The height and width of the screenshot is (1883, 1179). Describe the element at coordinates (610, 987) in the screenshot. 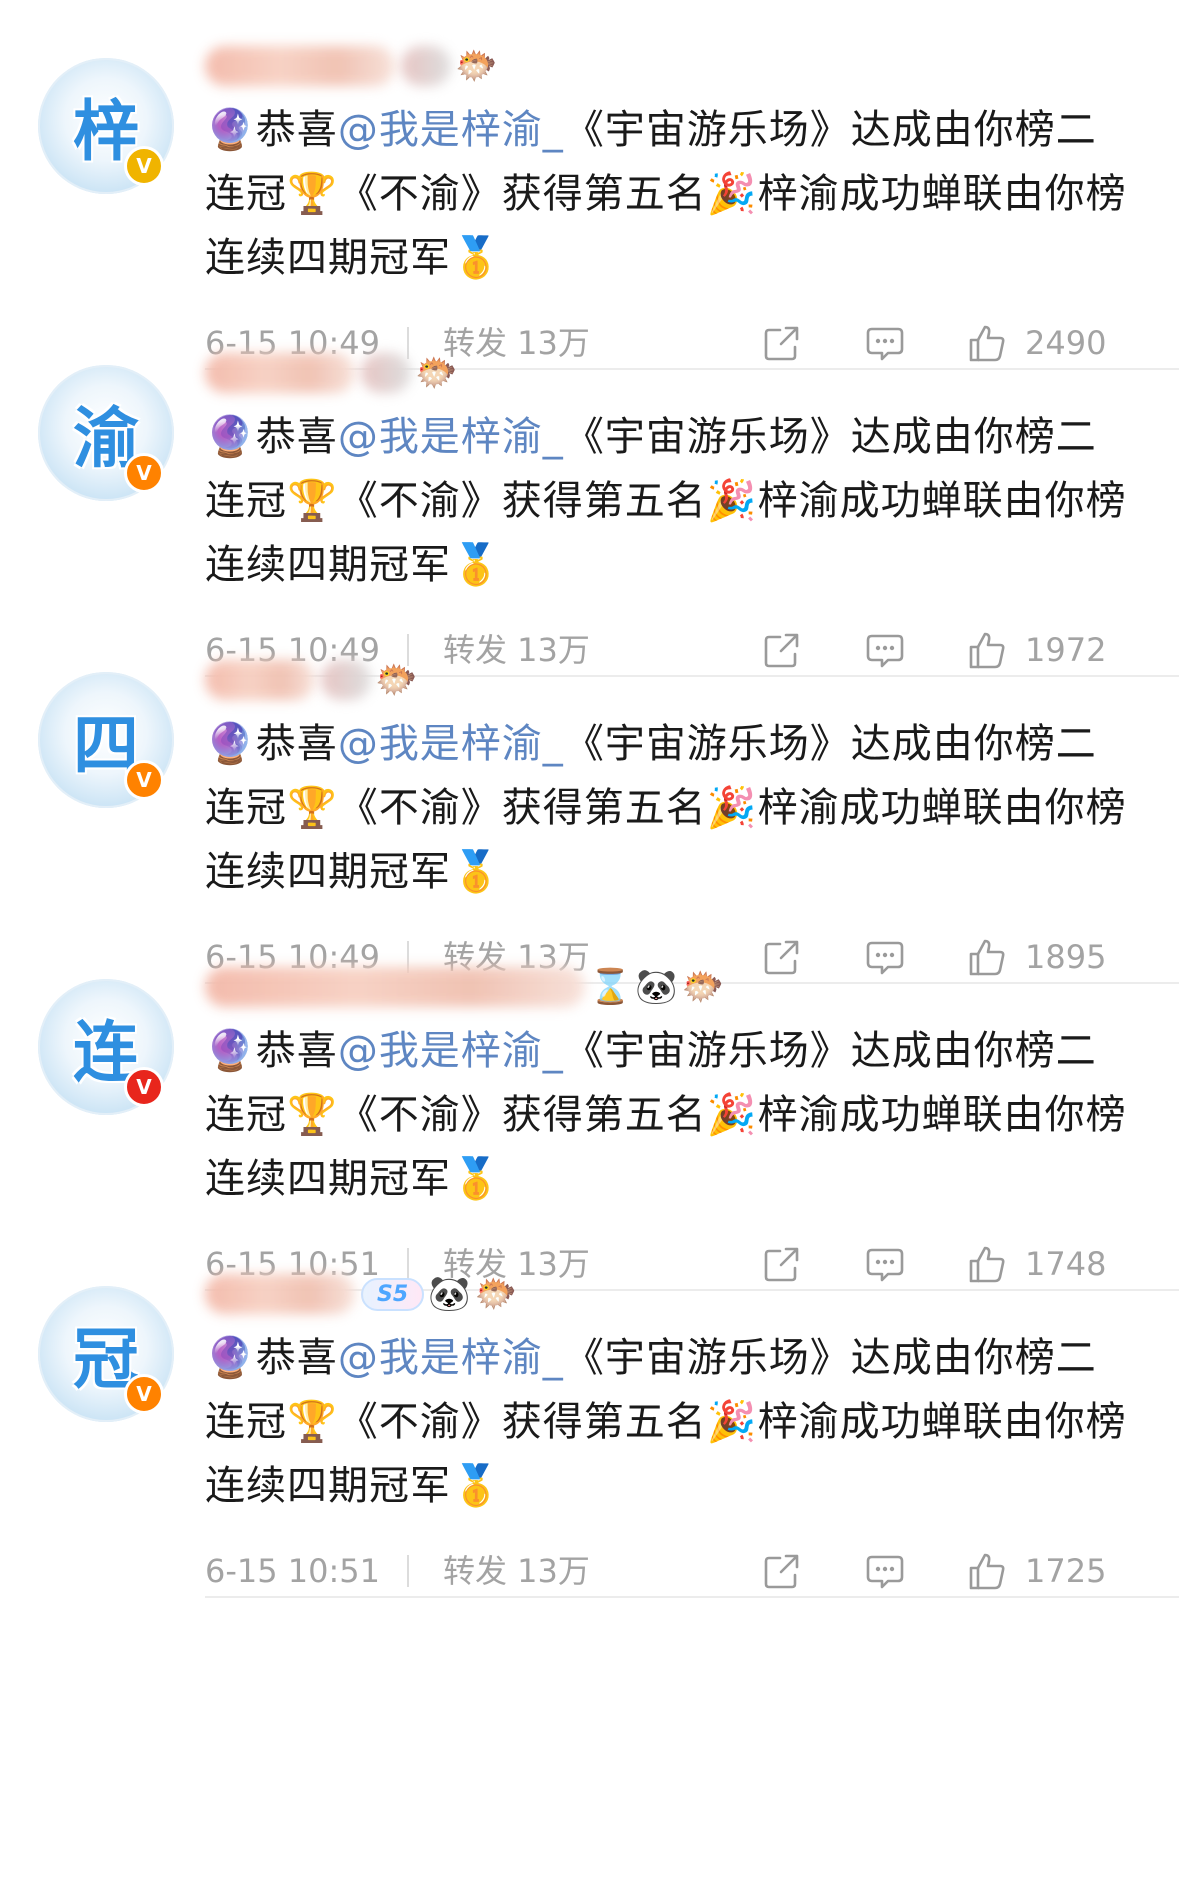

I see `hourglass-icon: ⌛` at that location.